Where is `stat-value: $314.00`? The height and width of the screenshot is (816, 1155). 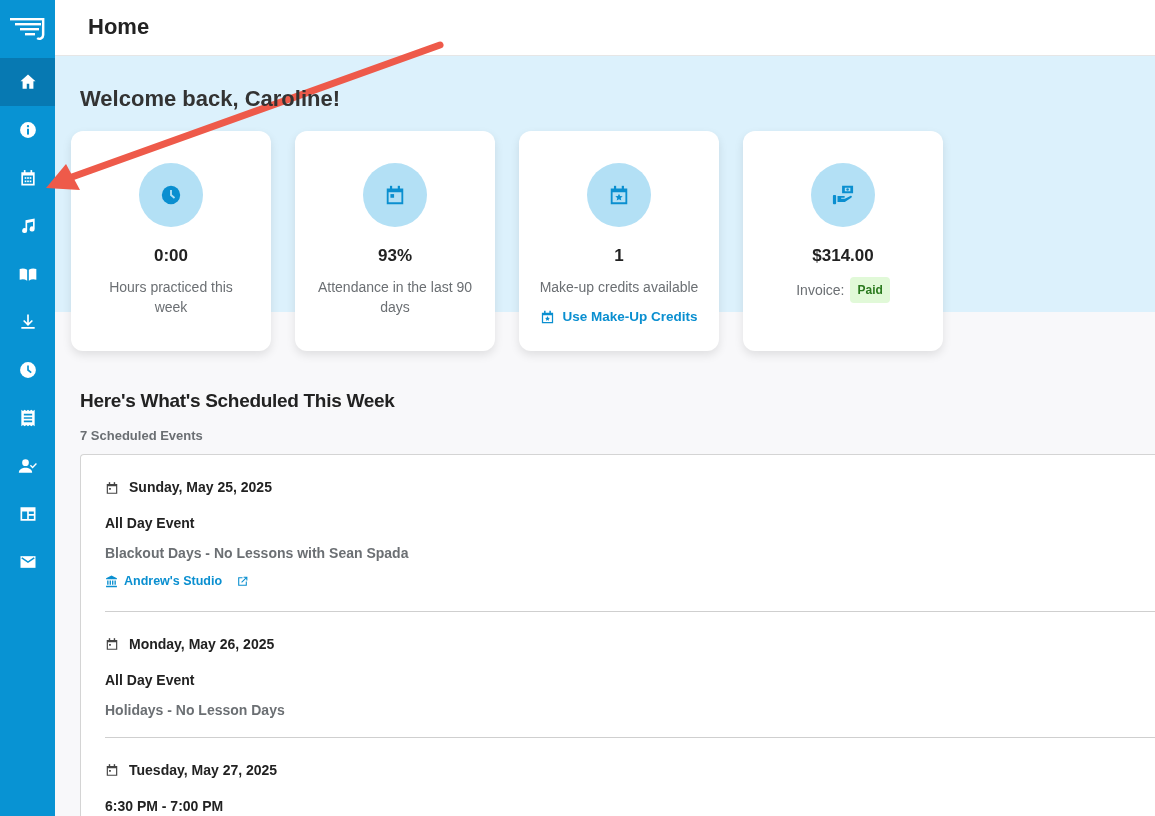
stat-value: $314.00 is located at coordinates (843, 256).